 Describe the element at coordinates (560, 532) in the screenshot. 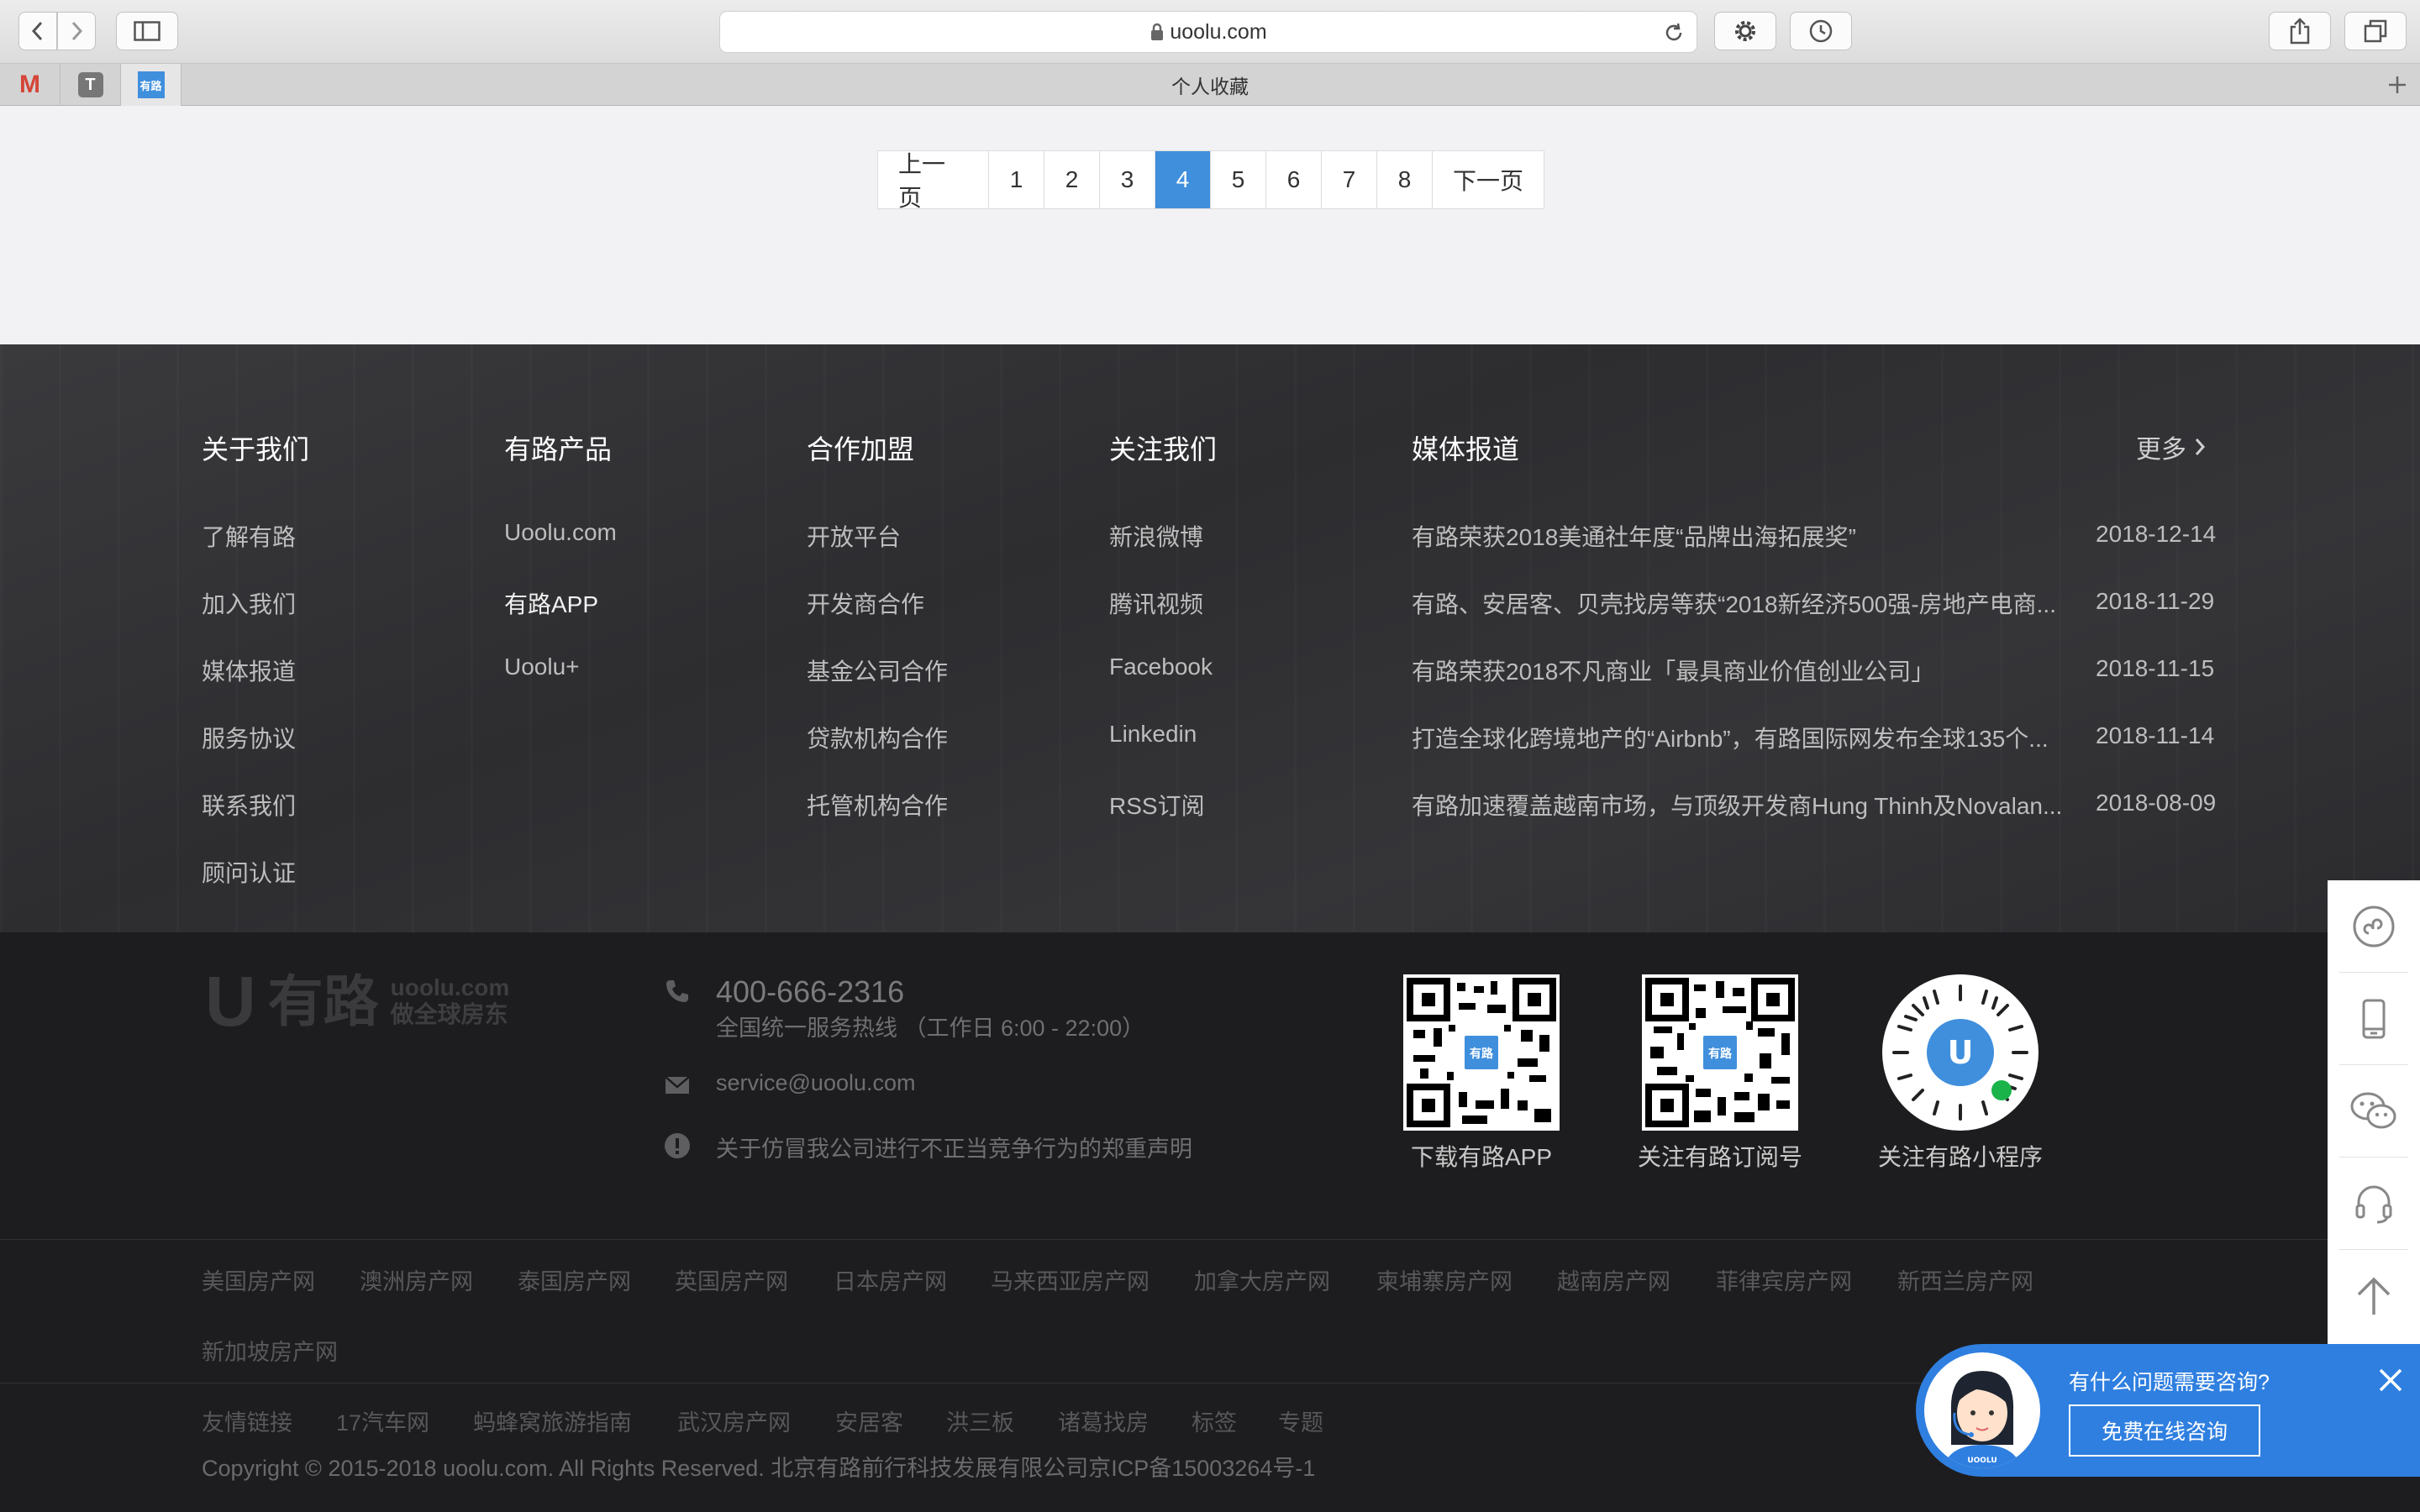

I see `products-link: Uoolu.com` at that location.